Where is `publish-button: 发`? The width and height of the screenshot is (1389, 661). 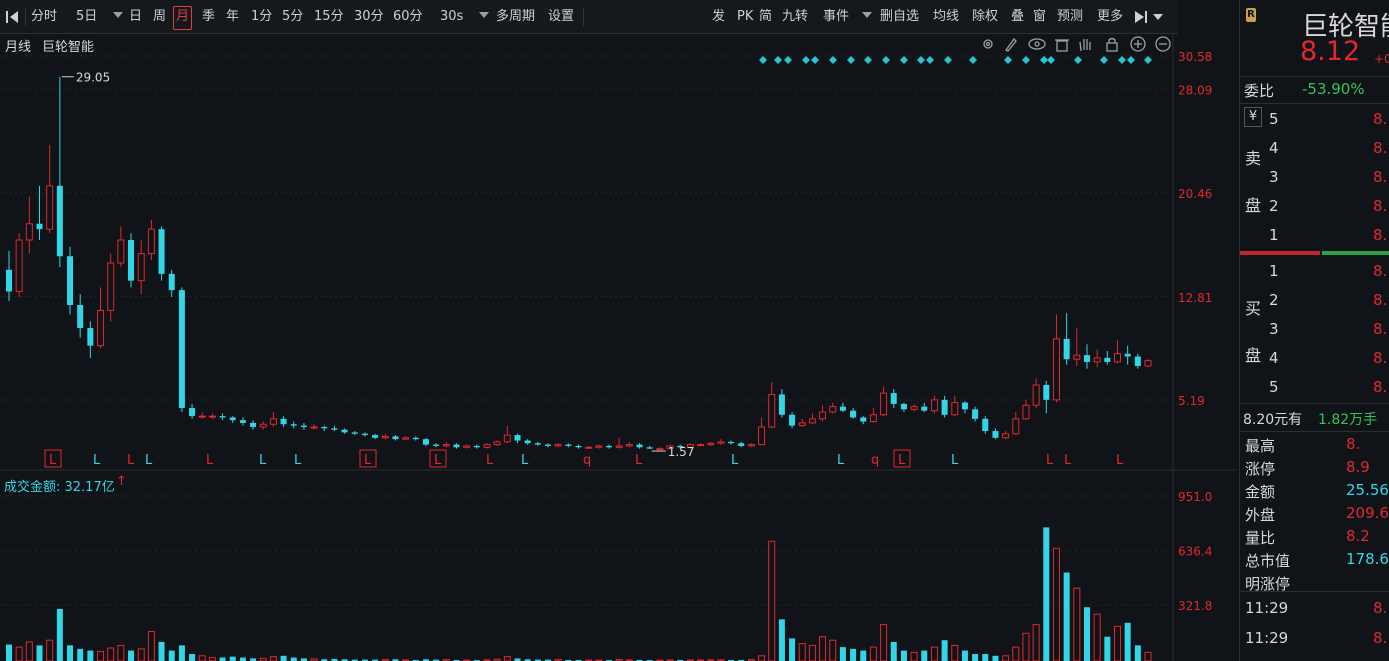
publish-button: 发 is located at coordinates (718, 17).